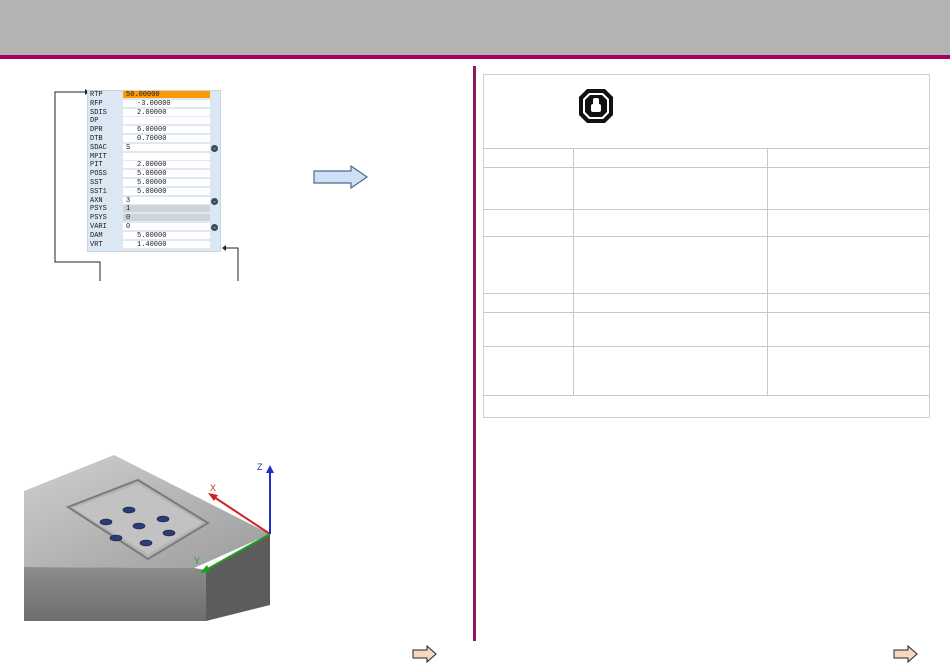 Image resolution: width=950 pixels, height=672 pixels. Describe the element at coordinates (166, 200) in the screenshot. I see `param-value-field: 3` at that location.